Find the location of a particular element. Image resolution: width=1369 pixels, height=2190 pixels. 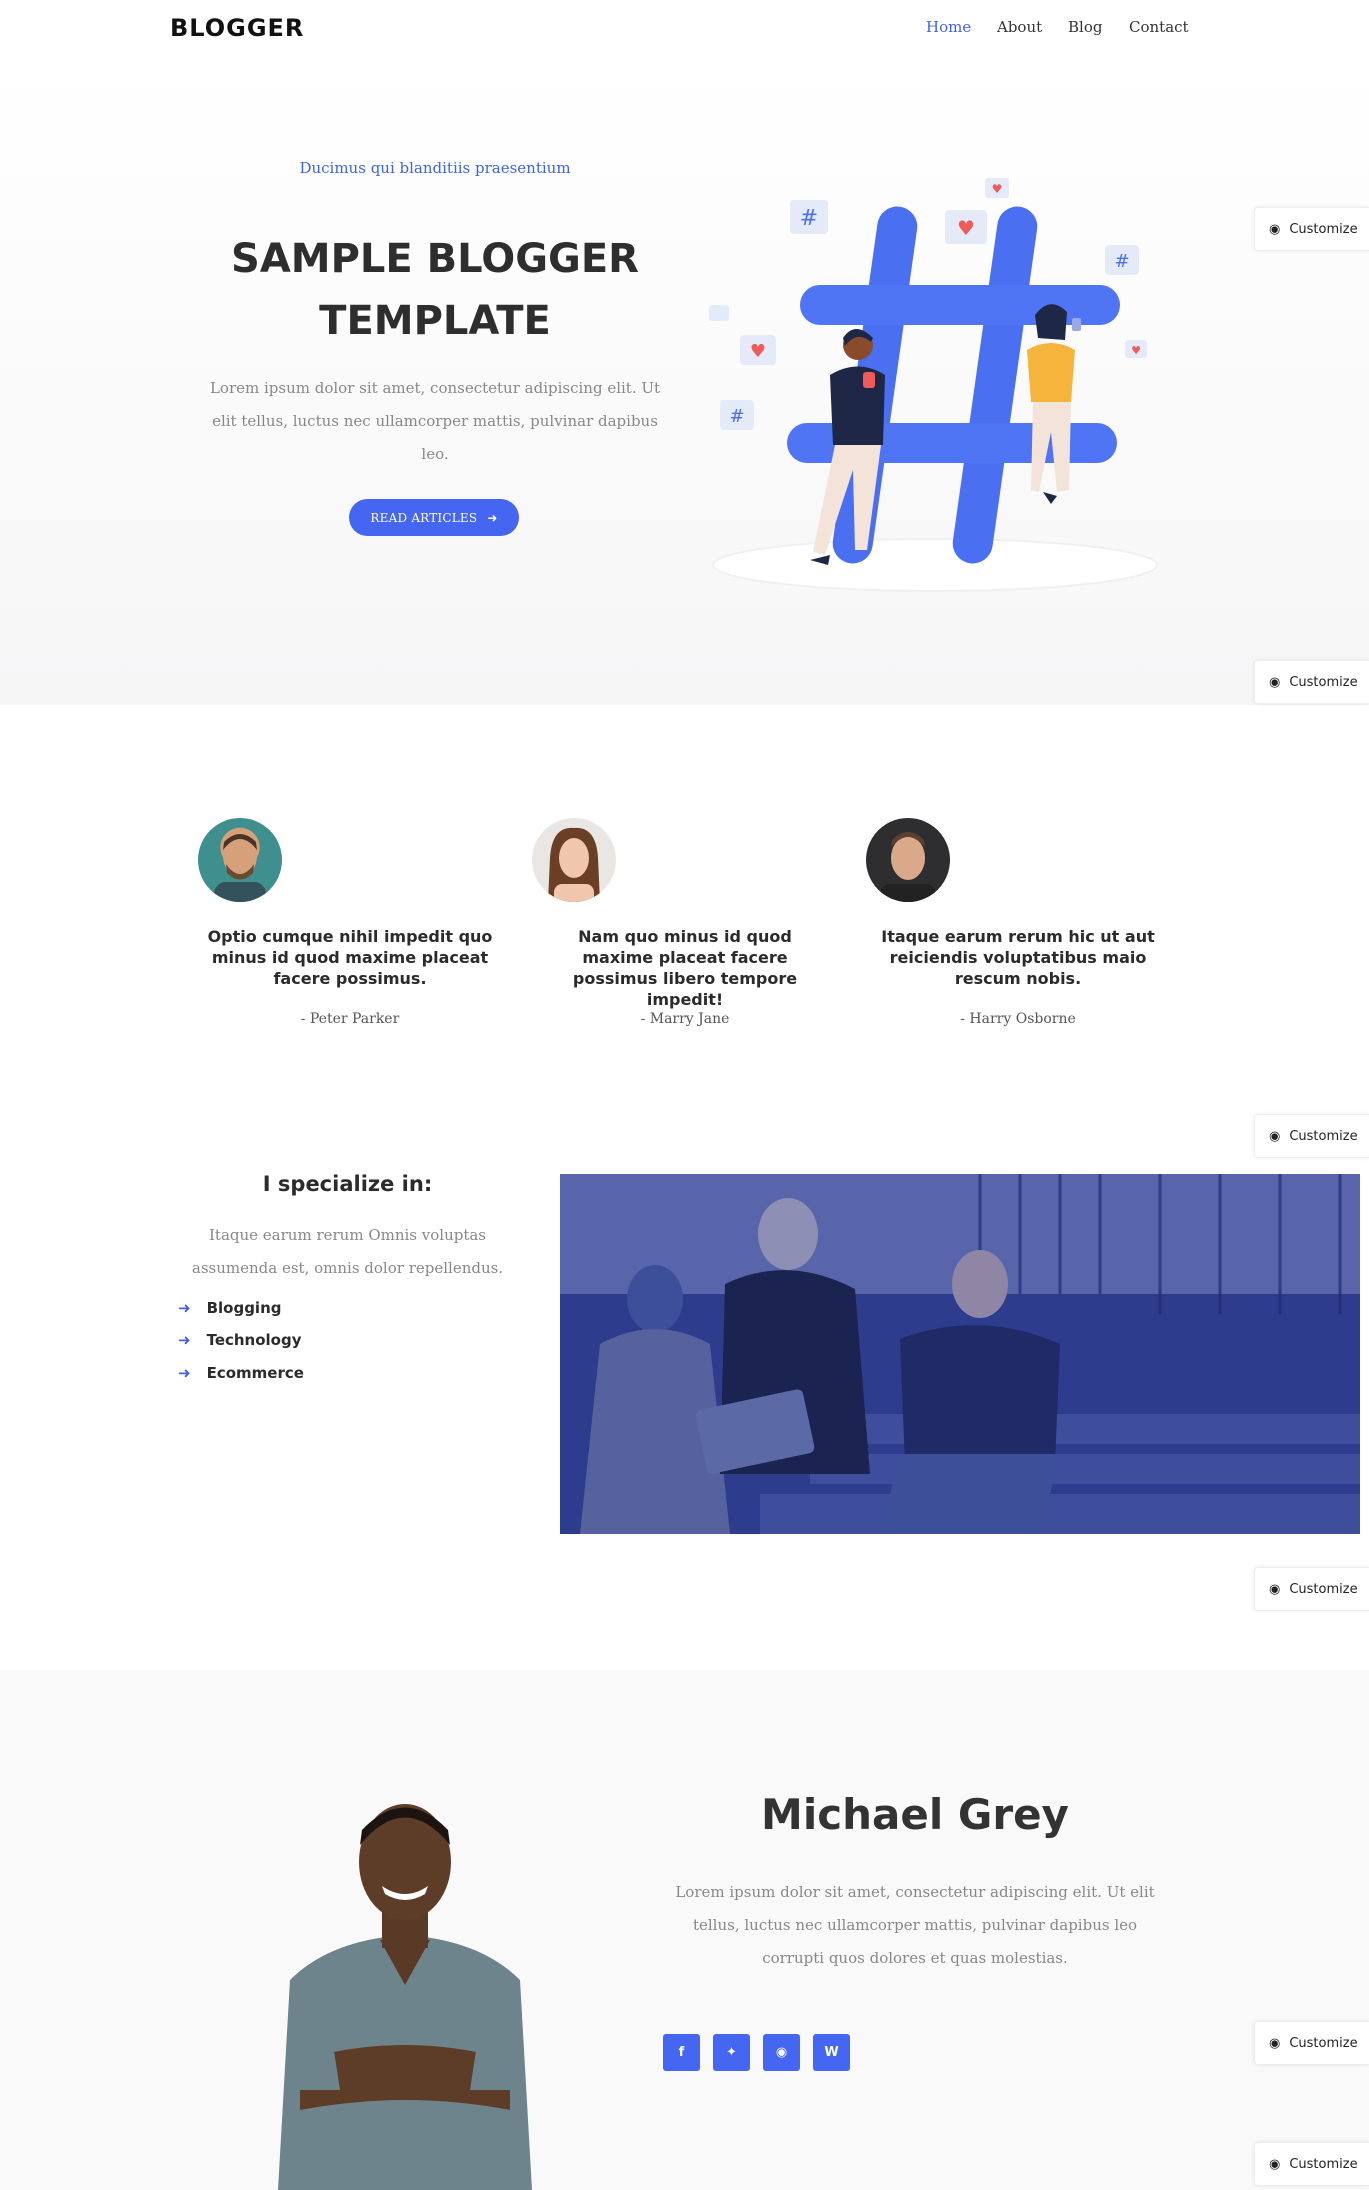

specialize-item-label: Ecommerce is located at coordinates (255, 1373).